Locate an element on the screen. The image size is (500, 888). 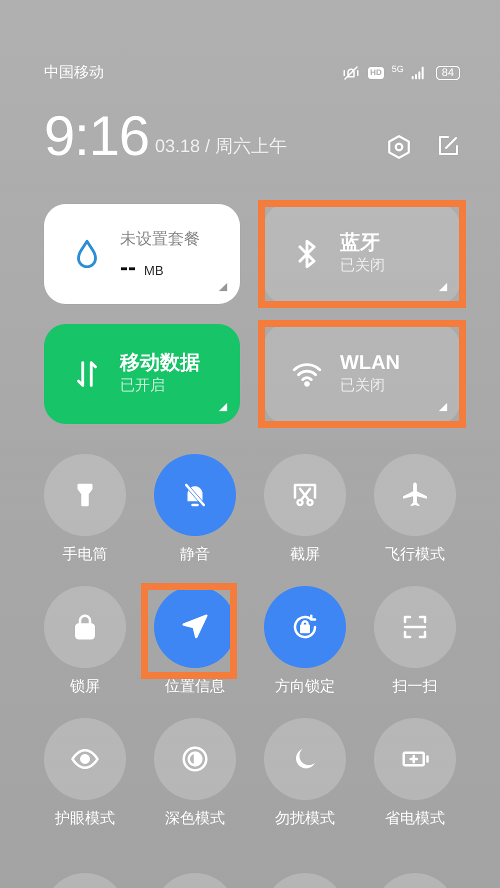
toggle-label: 护眼模式 is located at coordinates (85, 819).